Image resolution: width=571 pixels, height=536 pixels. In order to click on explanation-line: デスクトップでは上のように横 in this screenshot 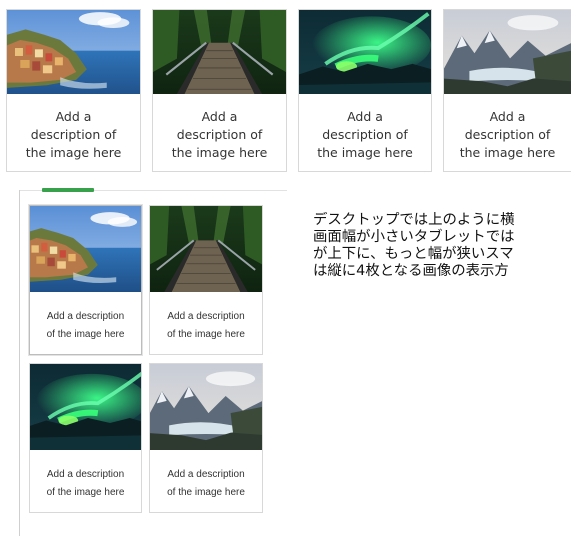, I will do `click(414, 220)`.